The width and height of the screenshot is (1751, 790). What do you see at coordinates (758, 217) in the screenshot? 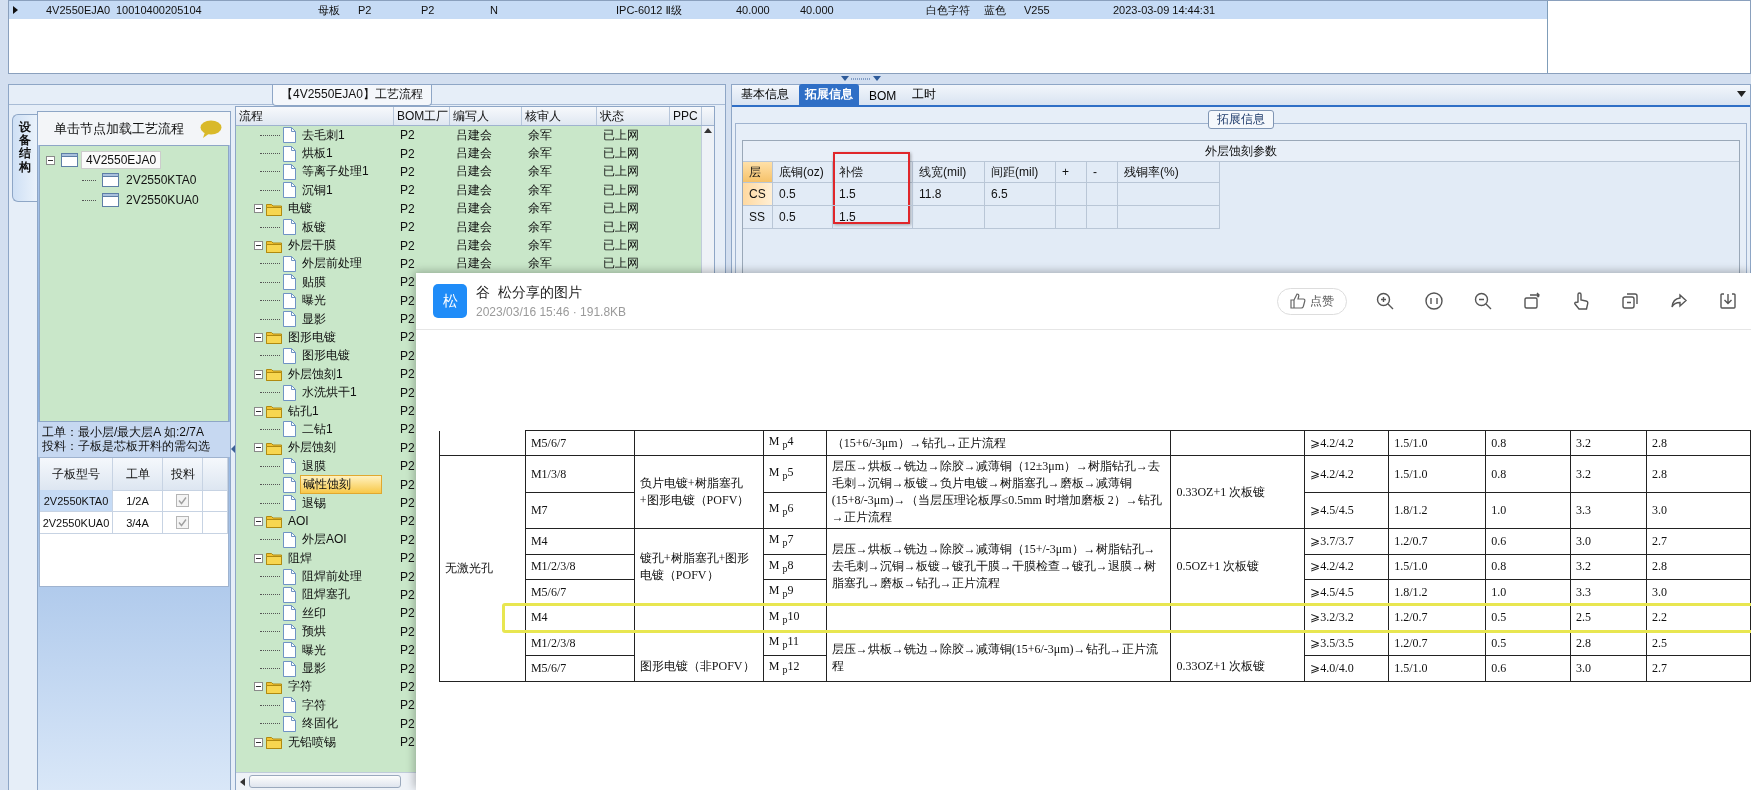
I see `row-header: SS` at bounding box center [758, 217].